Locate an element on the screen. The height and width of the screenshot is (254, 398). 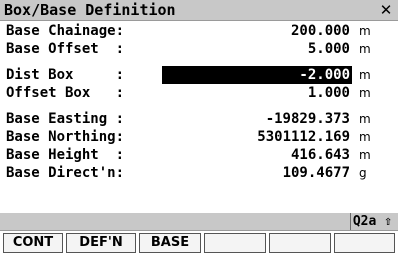
field-value: 109.4677 is located at coordinates (257, 173).